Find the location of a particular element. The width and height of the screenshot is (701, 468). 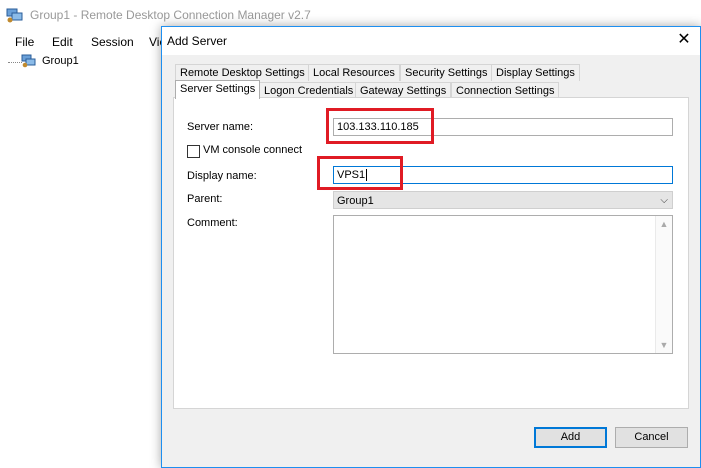

chevron-down-icon: ⌵ is located at coordinates (664, 200).